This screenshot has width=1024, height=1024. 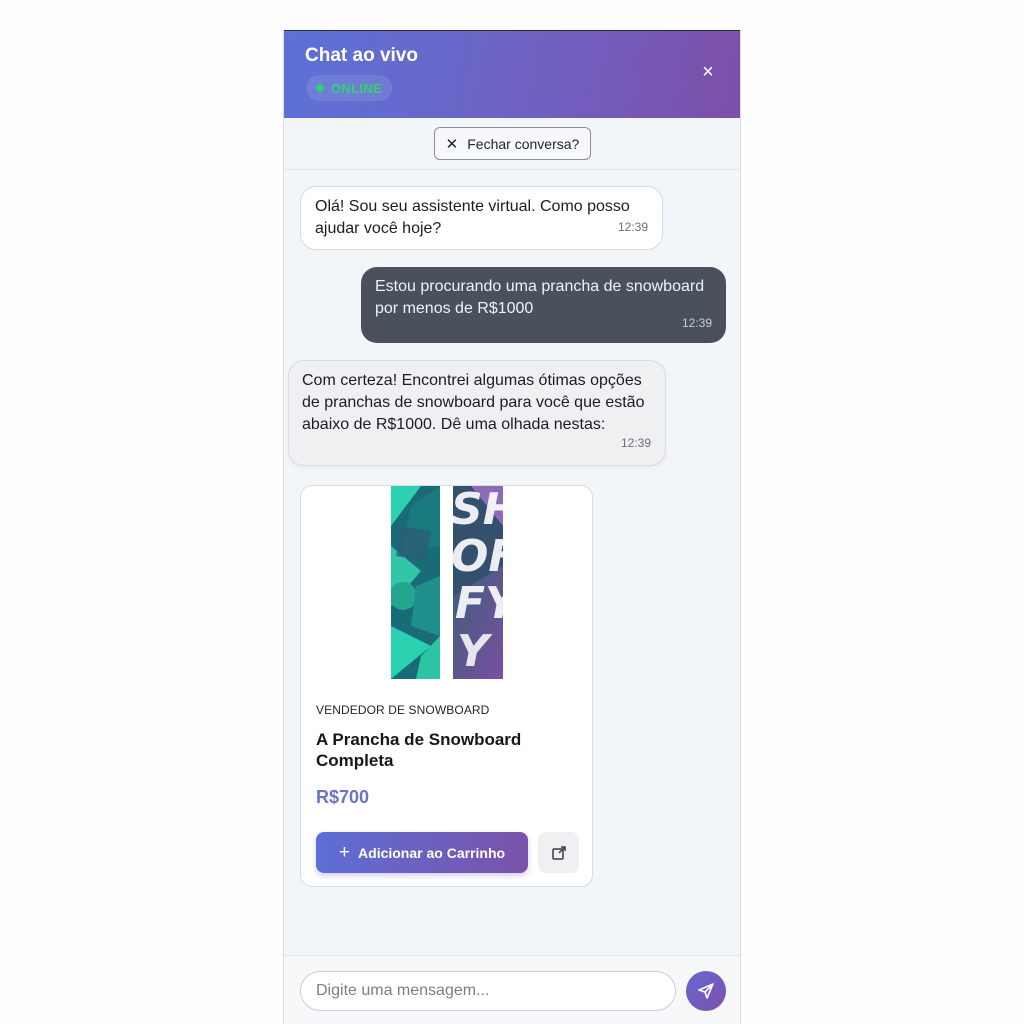 What do you see at coordinates (320, 88) in the screenshot?
I see `online-dot-icon` at bounding box center [320, 88].